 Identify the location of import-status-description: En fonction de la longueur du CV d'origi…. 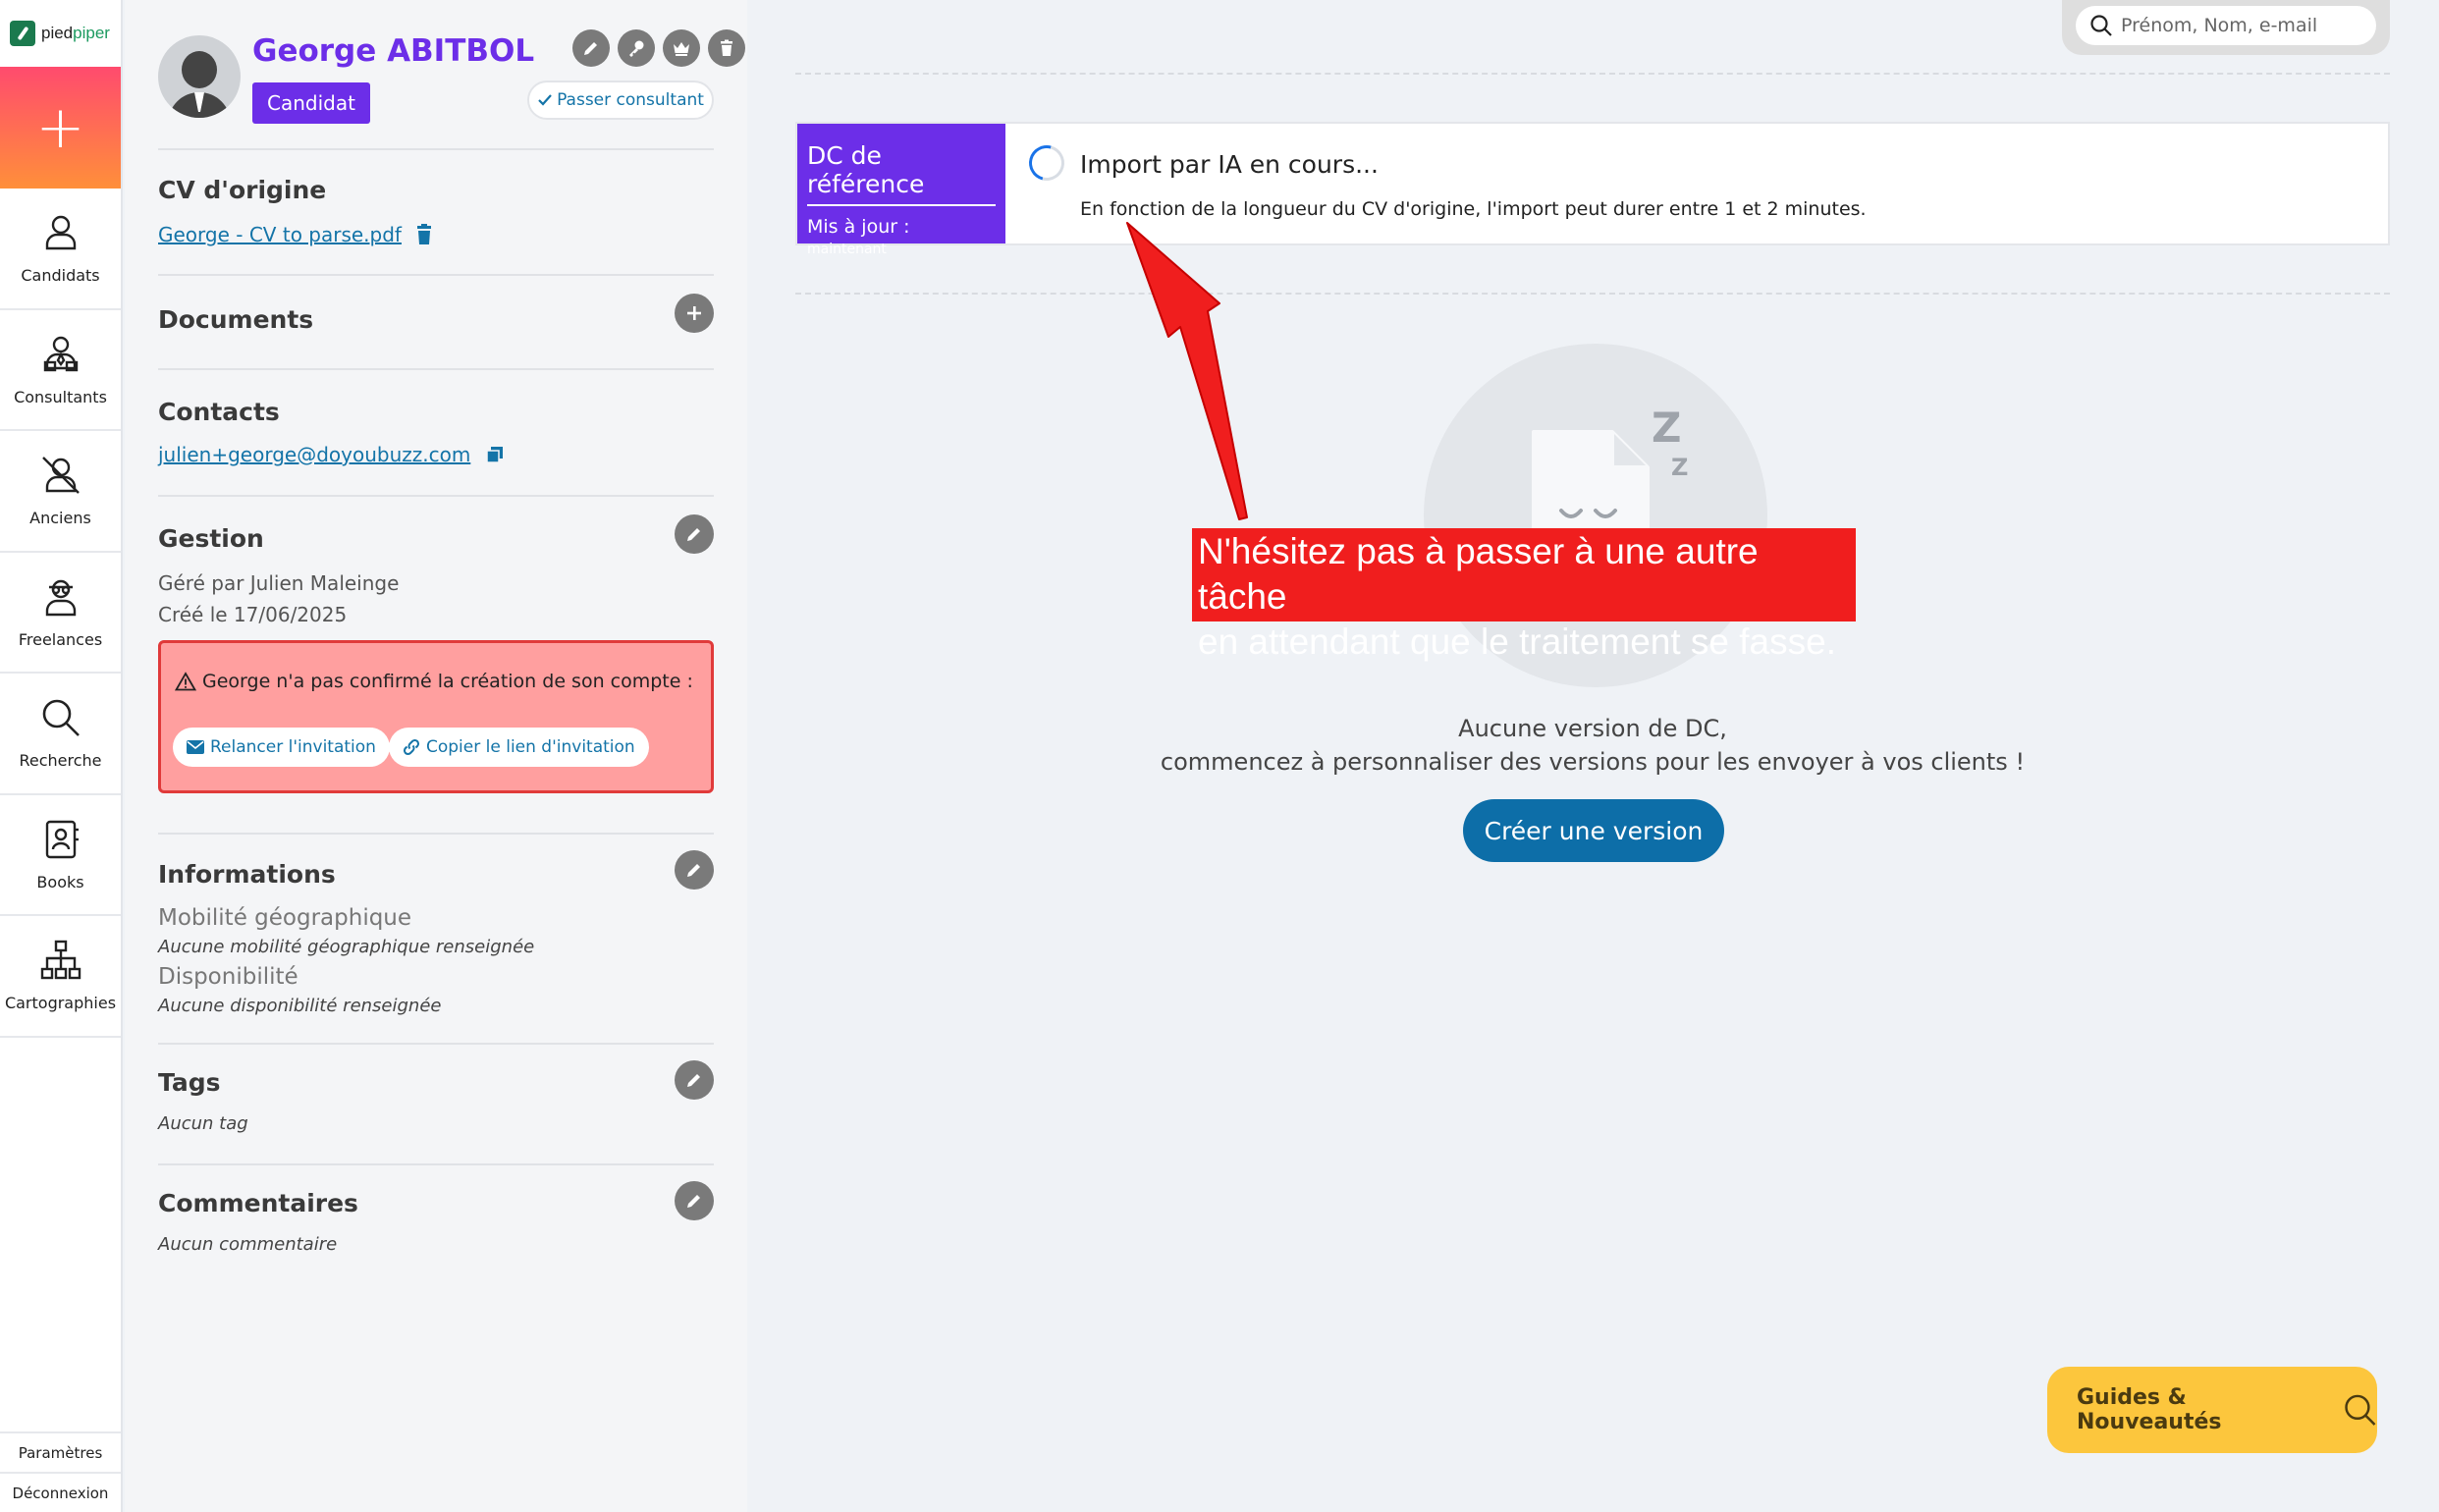
(1473, 209).